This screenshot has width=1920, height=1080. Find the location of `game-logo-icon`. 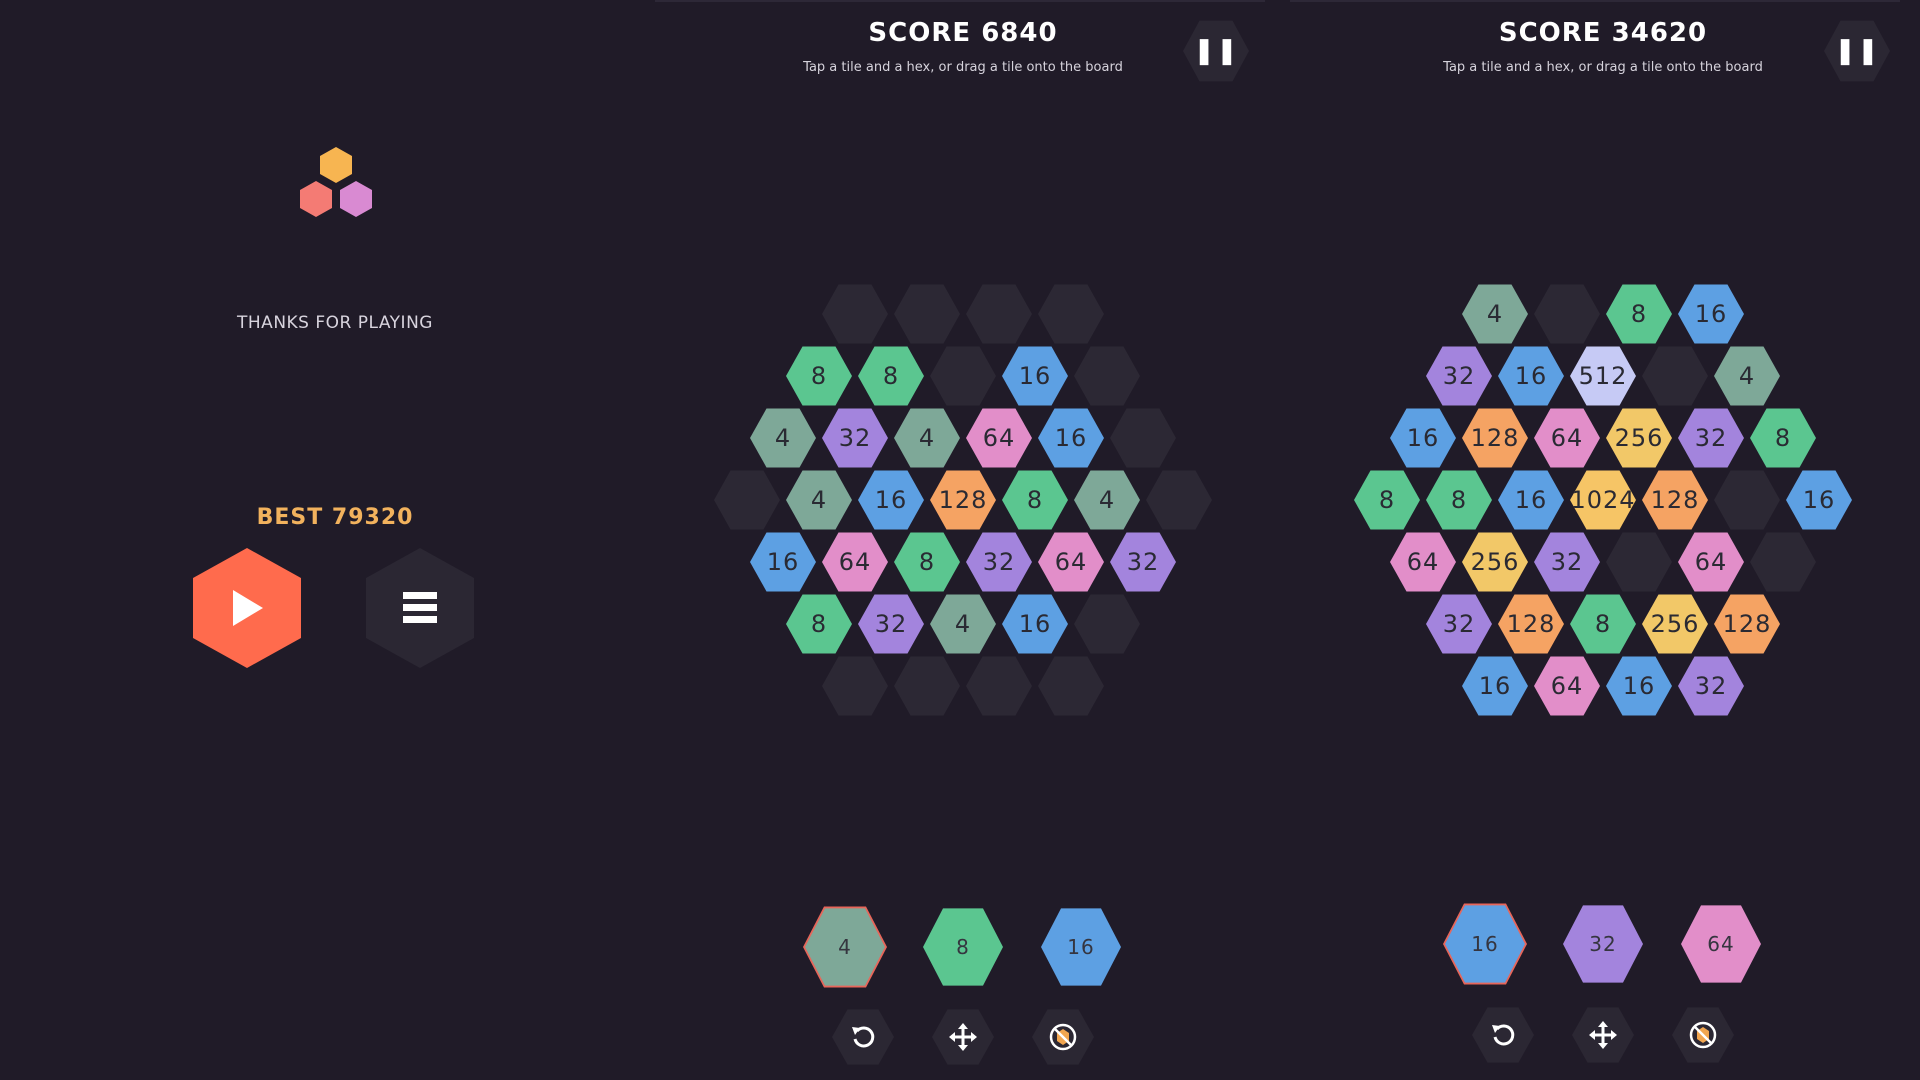

game-logo-icon is located at coordinates (336, 182).